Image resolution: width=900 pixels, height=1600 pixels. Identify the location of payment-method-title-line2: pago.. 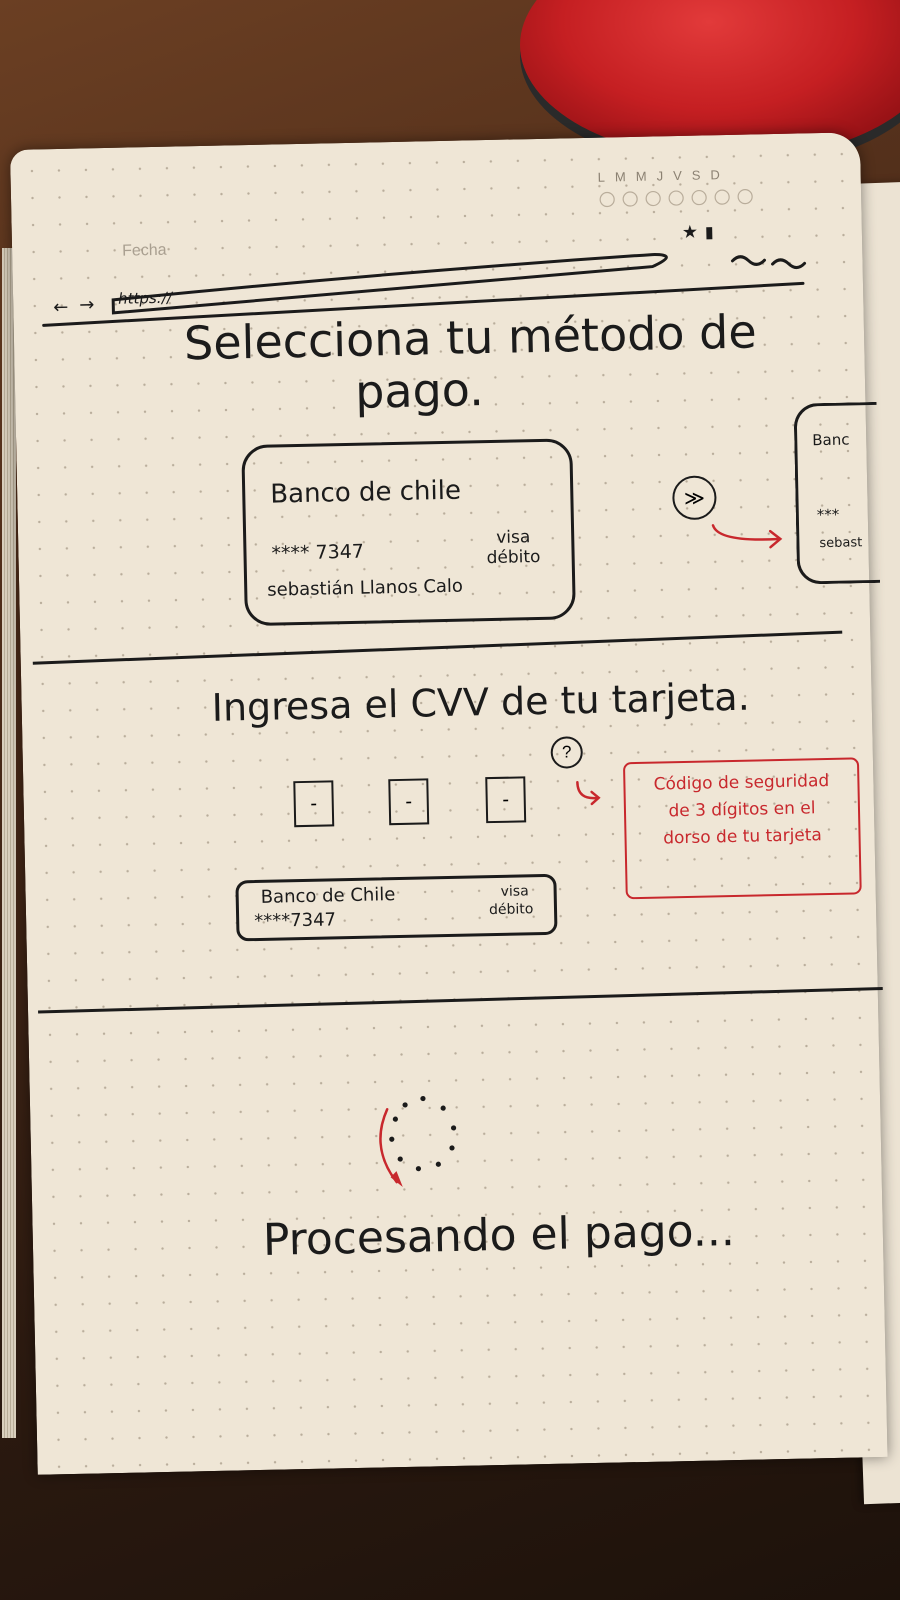
(419, 390).